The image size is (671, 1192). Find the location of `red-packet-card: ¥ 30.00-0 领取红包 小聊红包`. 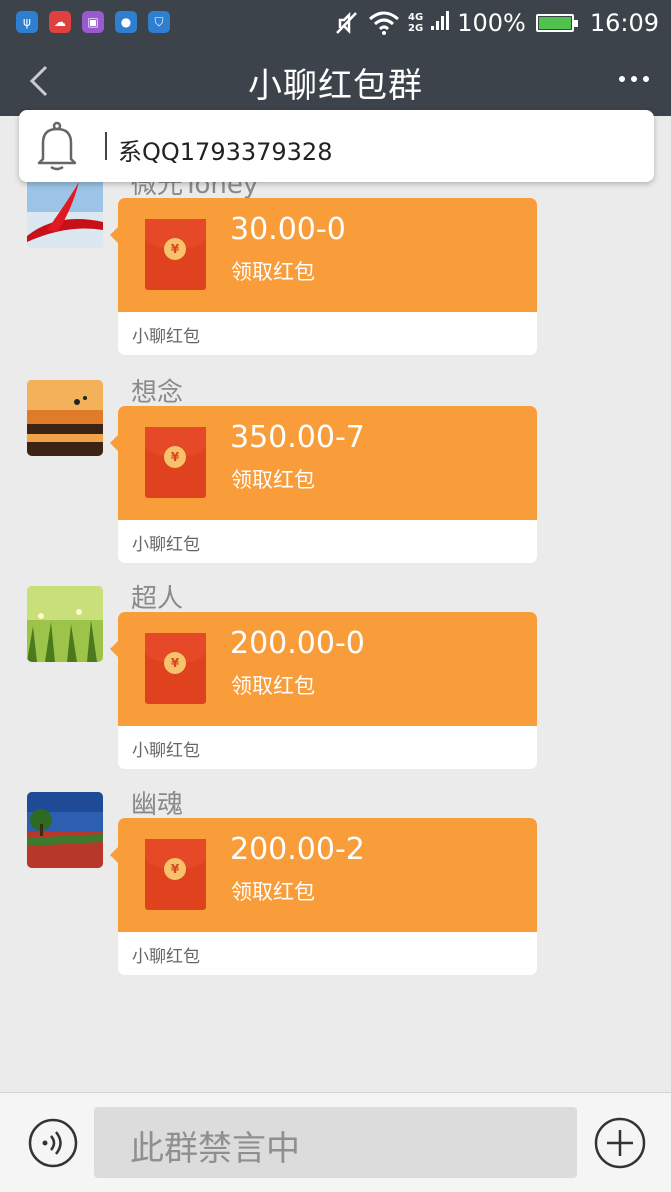

red-packet-card: ¥ 30.00-0 领取红包 小聊红包 is located at coordinates (327, 276).